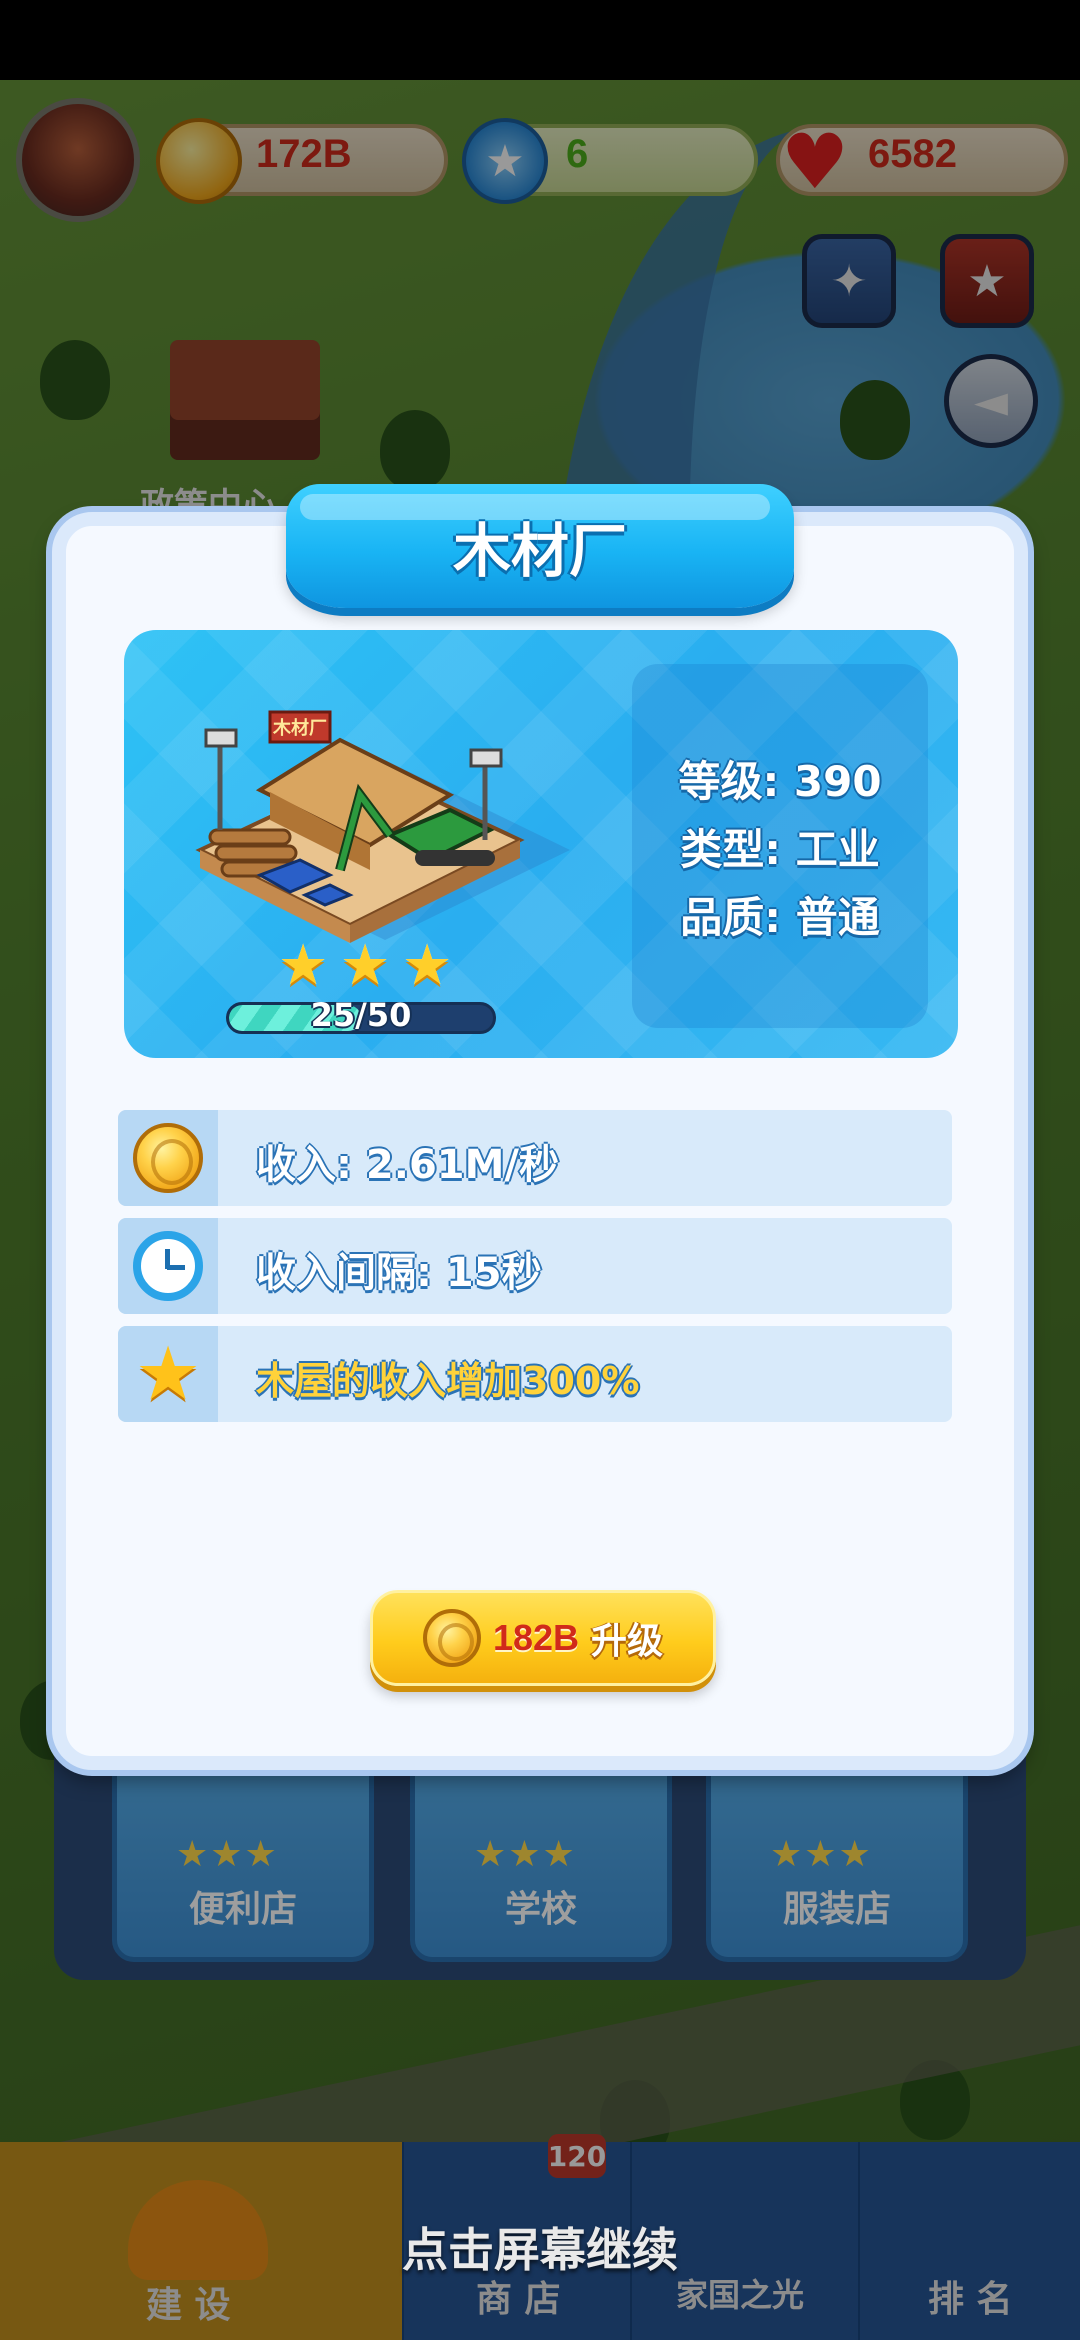 The image size is (1080, 2340). What do you see at coordinates (382, 826) in the screenshot?
I see `lumber-mill-illustration: 木材厂` at bounding box center [382, 826].